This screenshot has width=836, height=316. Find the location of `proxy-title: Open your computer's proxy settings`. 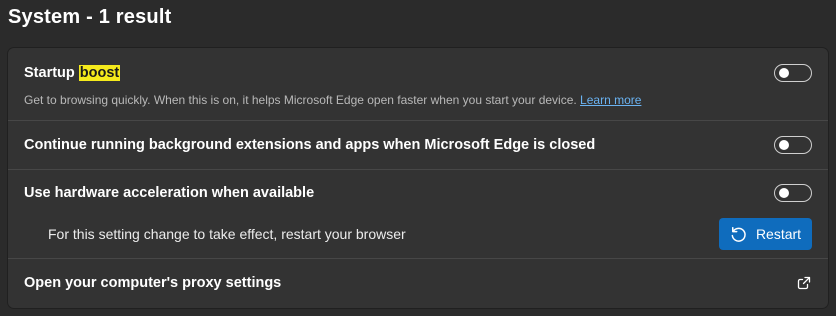

proxy-title: Open your computer's proxy settings is located at coordinates (153, 283).